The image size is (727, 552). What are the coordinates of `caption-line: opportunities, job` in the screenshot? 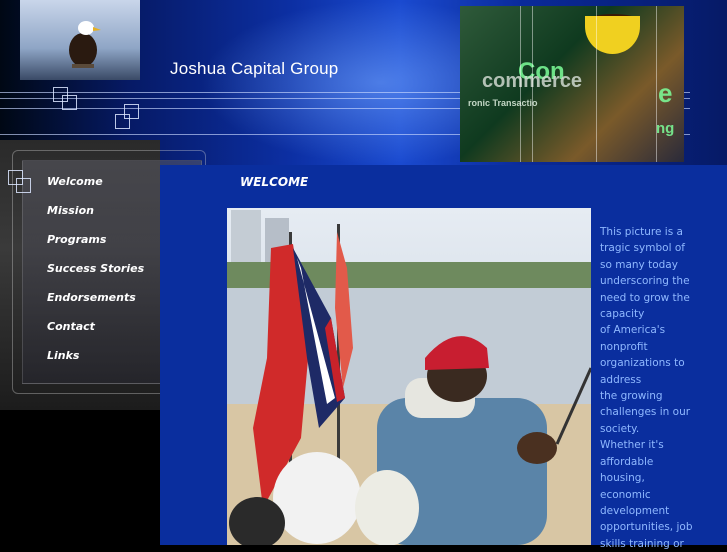 It's located at (646, 527).